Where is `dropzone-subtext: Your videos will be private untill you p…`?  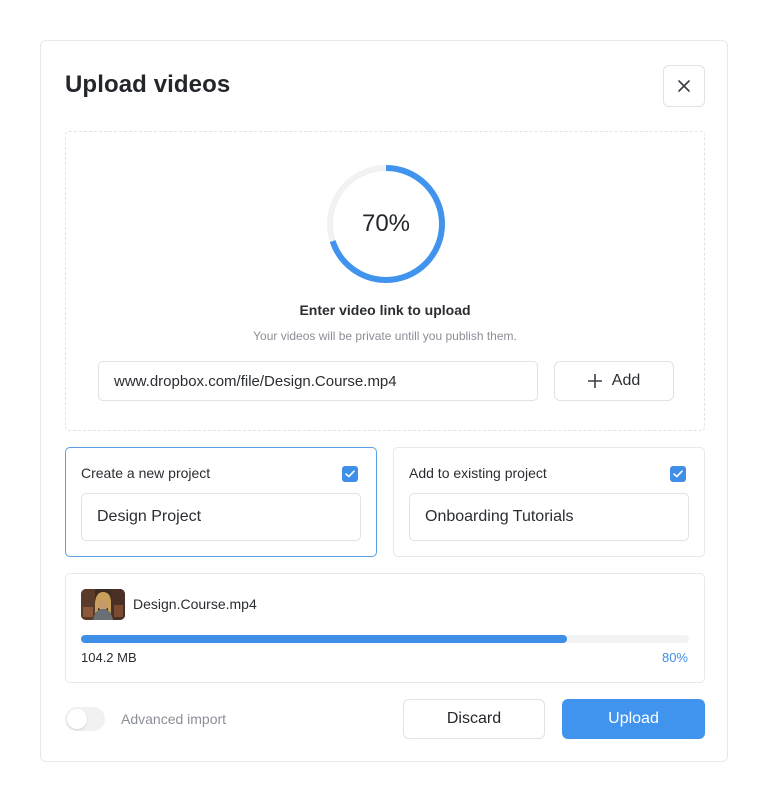 dropzone-subtext: Your videos will be private untill you p… is located at coordinates (385, 336).